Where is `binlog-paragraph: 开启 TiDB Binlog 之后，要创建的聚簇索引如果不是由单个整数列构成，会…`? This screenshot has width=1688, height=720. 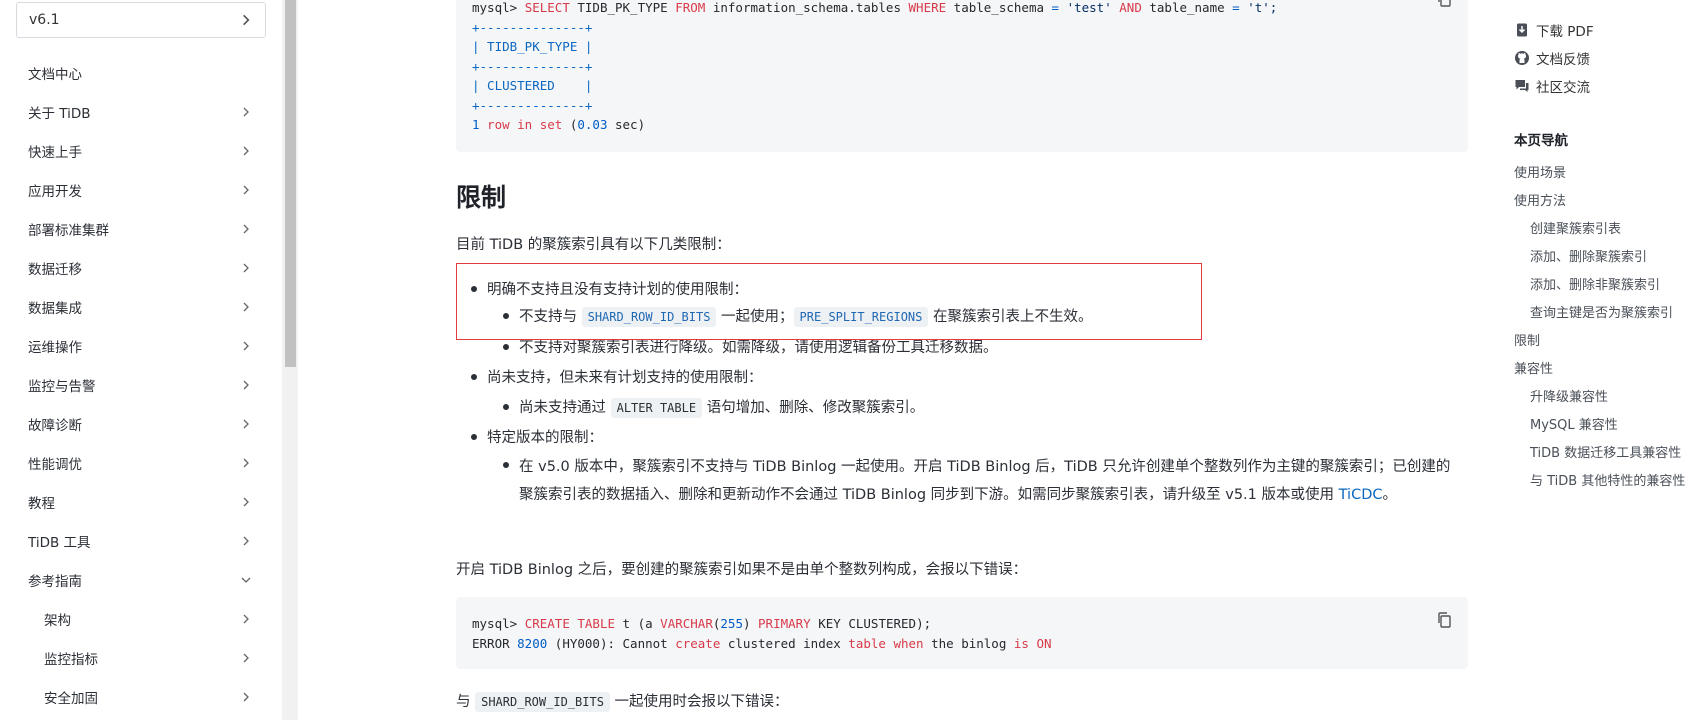
binlog-paragraph: 开启 TiDB Binlog 之后，要创建的聚簇索引如果不是由单个整数列构成，会… is located at coordinates (742, 570).